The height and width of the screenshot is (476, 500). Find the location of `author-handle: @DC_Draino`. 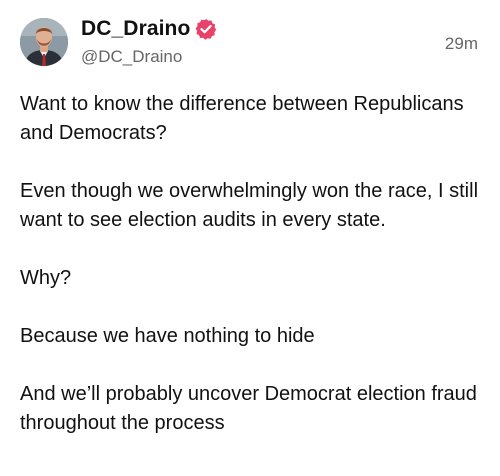

author-handle: @DC_Draino is located at coordinates (149, 57).